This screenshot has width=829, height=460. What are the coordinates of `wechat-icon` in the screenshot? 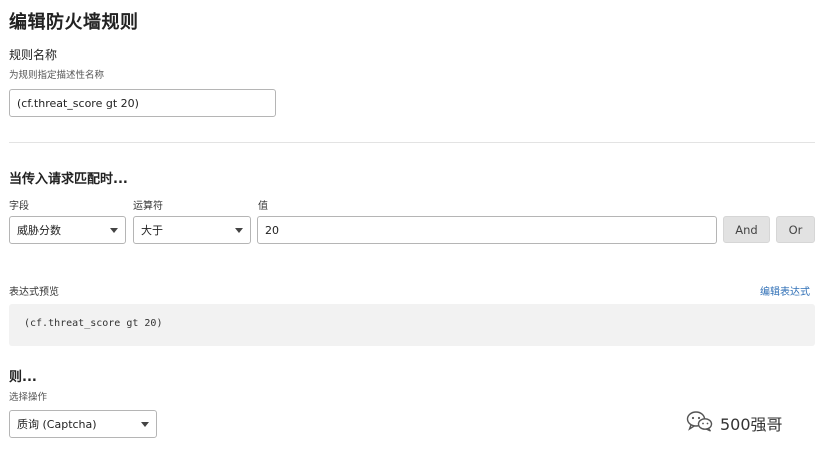 It's located at (700, 423).